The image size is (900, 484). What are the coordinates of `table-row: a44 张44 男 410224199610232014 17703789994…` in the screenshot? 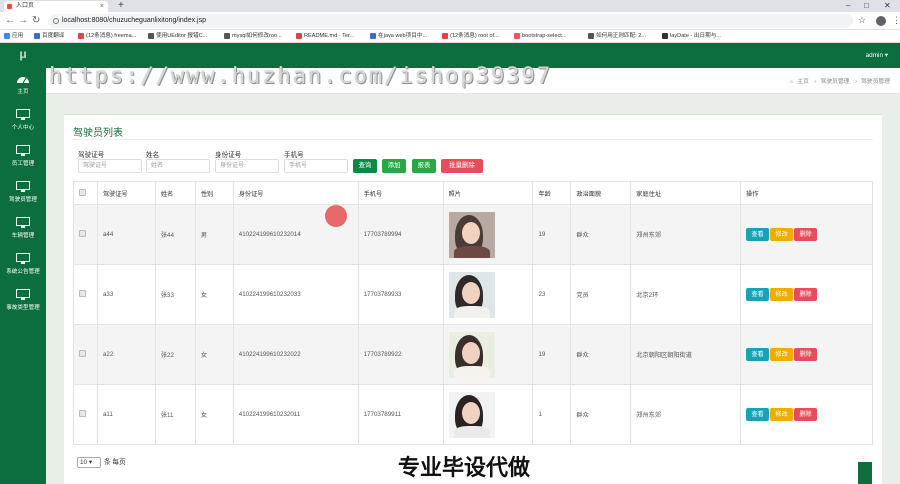 It's located at (473, 234).